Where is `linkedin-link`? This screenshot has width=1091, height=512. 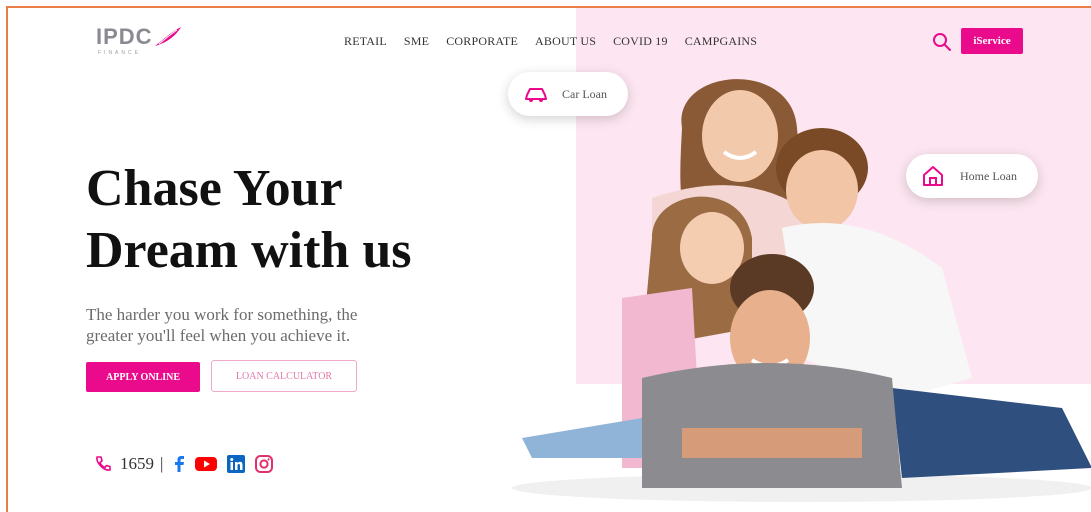 linkedin-link is located at coordinates (236, 464).